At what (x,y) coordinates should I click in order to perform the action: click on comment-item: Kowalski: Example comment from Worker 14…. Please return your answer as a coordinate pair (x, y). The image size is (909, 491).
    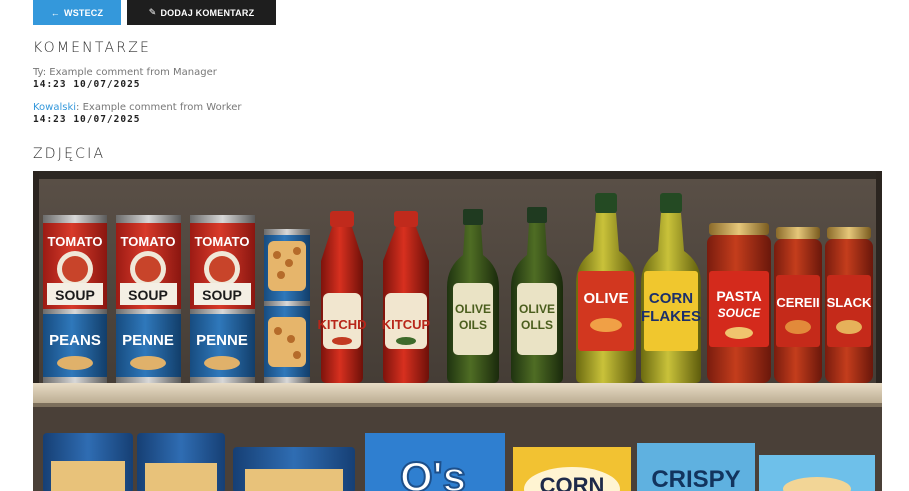
    Looking at the image, I should click on (137, 114).